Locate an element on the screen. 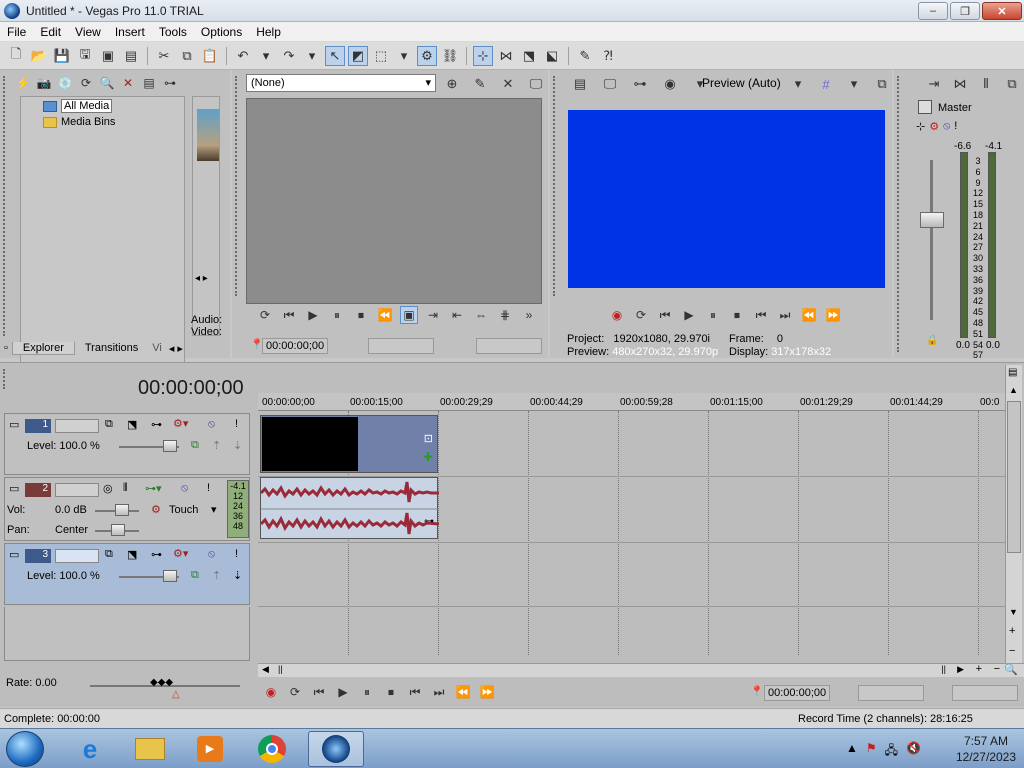 The image size is (1024, 768). close-button: ✕ is located at coordinates (1002, 11).